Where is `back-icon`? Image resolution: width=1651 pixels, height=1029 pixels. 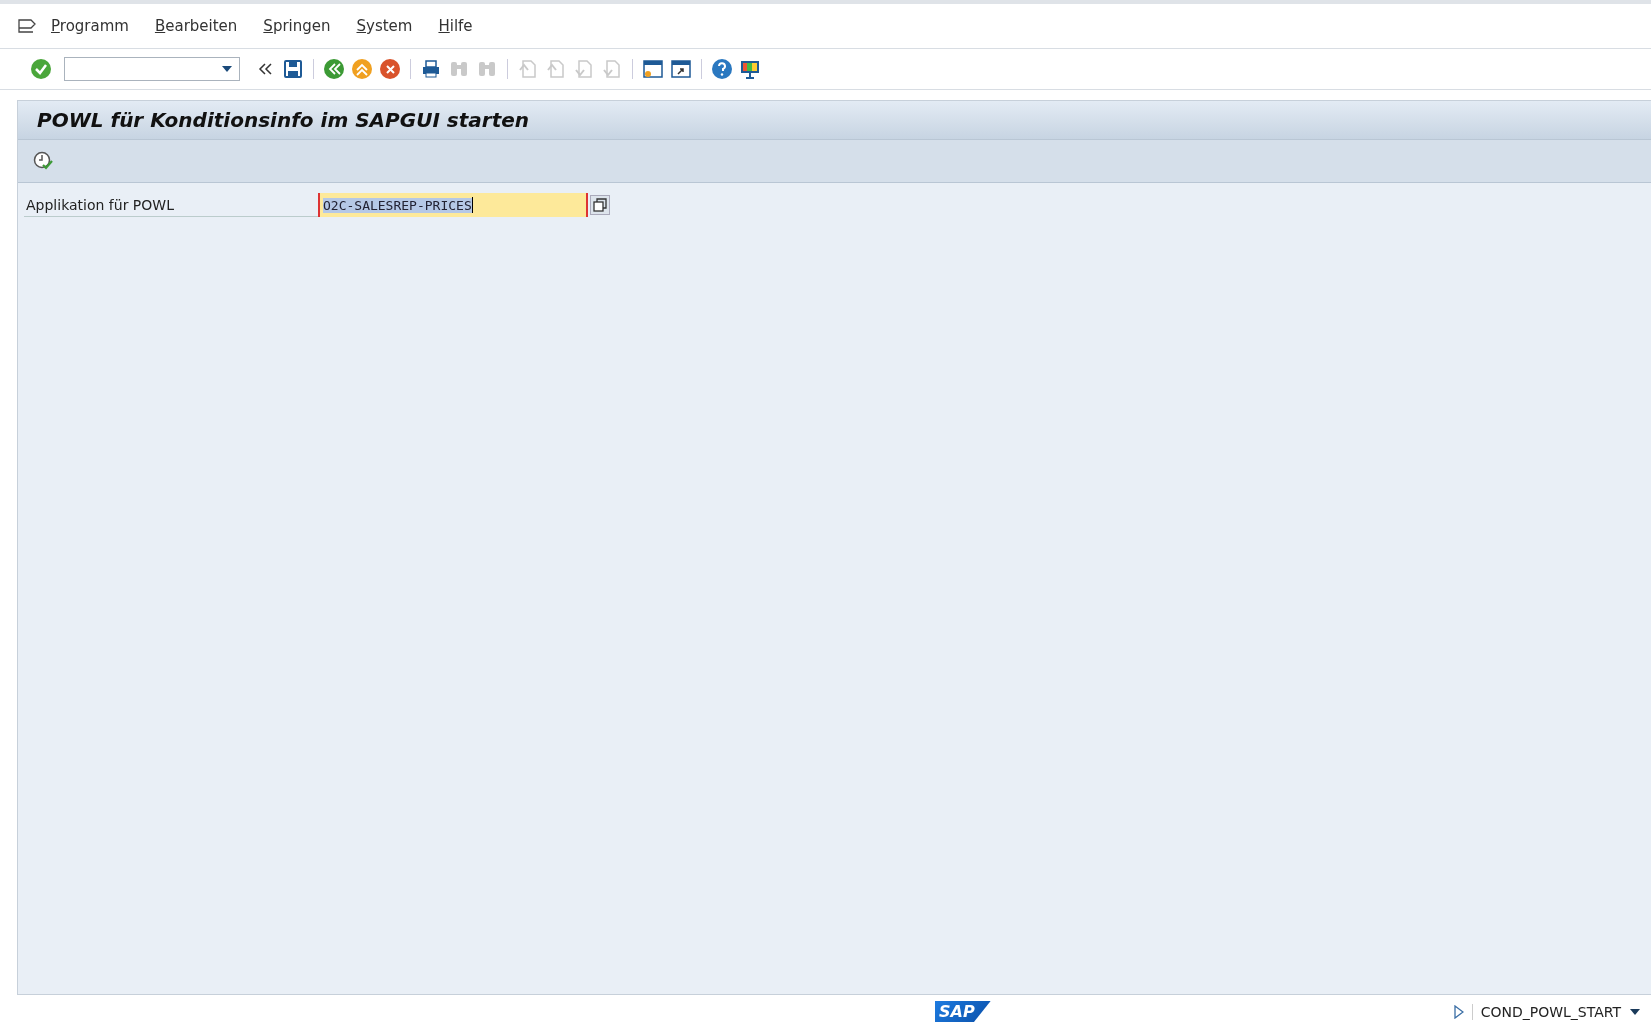
back-icon is located at coordinates (334, 69).